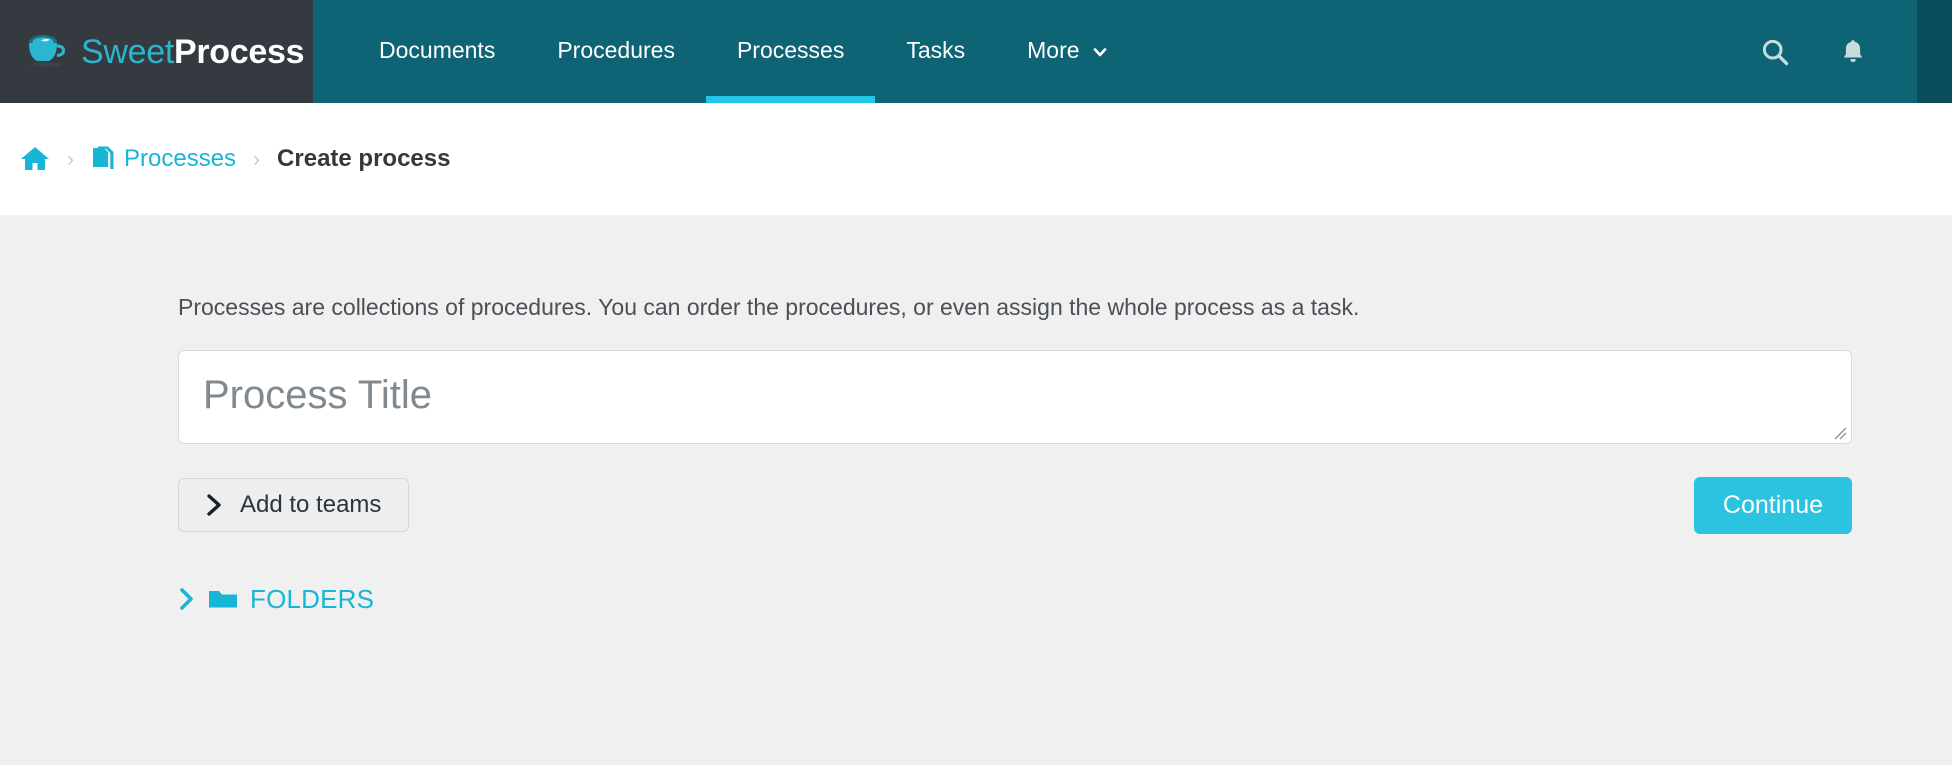 This screenshot has height=765, width=1952. Describe the element at coordinates (312, 598) in the screenshot. I see `folders-label: FOLDERS` at that location.